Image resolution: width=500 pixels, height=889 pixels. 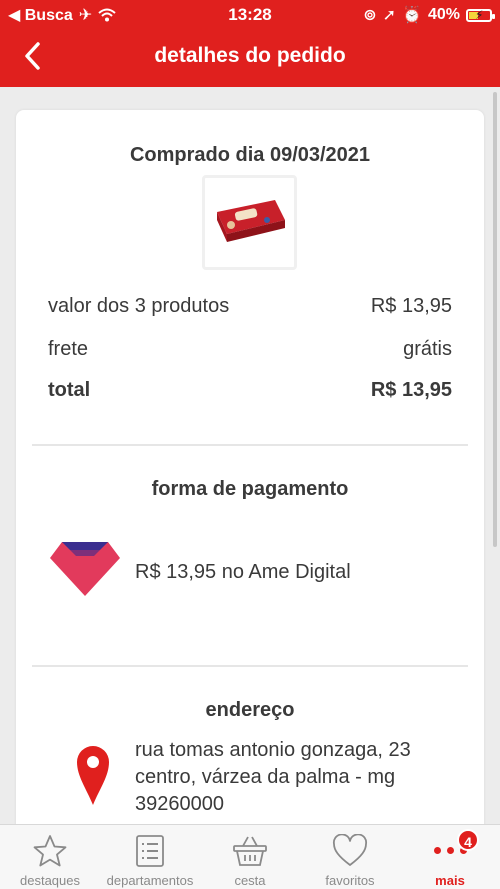 What do you see at coordinates (350, 880) in the screenshot?
I see `nav-label: favoritos` at bounding box center [350, 880].